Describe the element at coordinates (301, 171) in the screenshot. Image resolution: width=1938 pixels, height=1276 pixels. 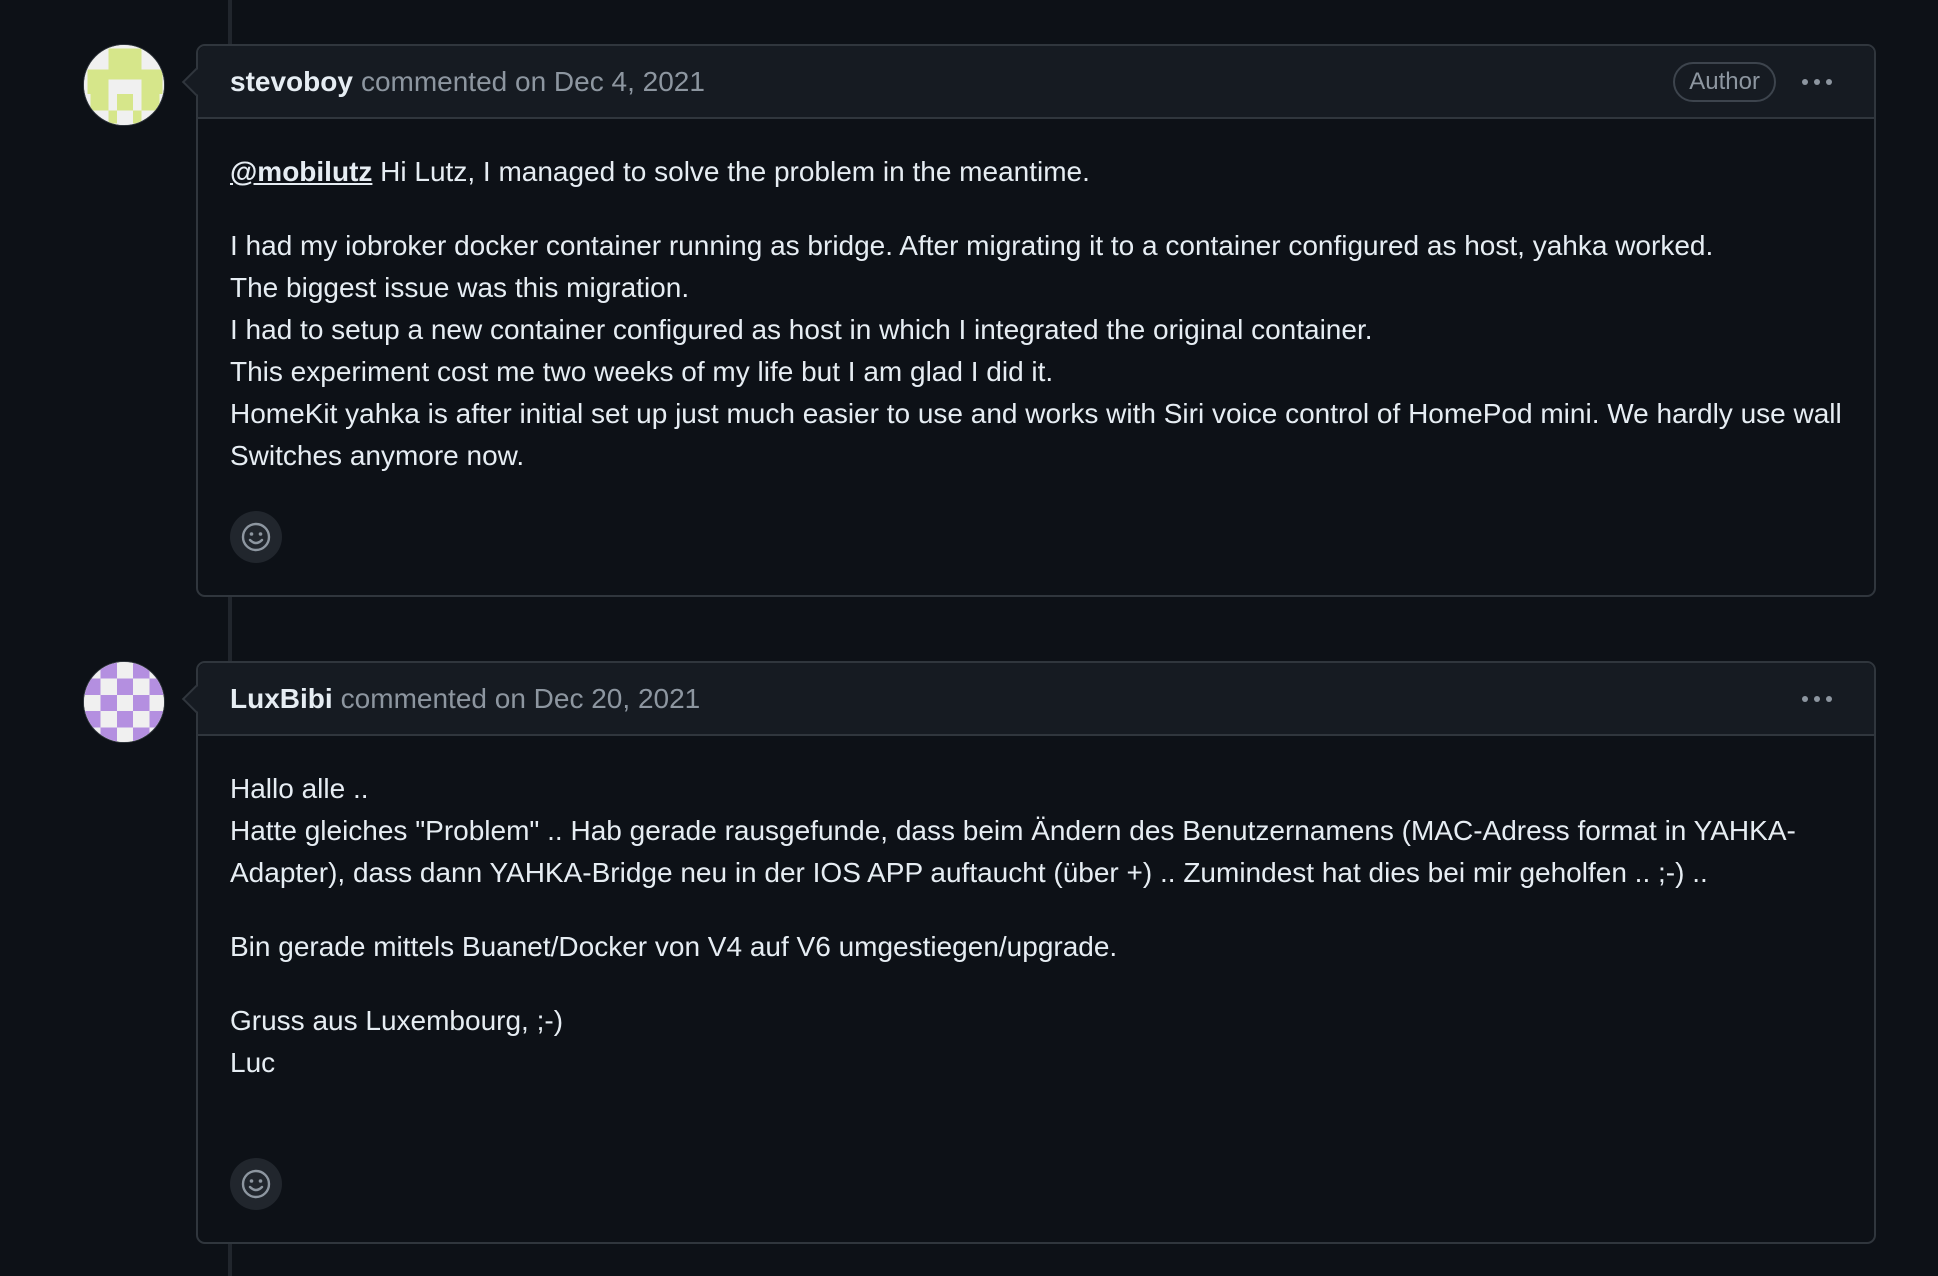
I see `mention-link: @mobilutz` at that location.